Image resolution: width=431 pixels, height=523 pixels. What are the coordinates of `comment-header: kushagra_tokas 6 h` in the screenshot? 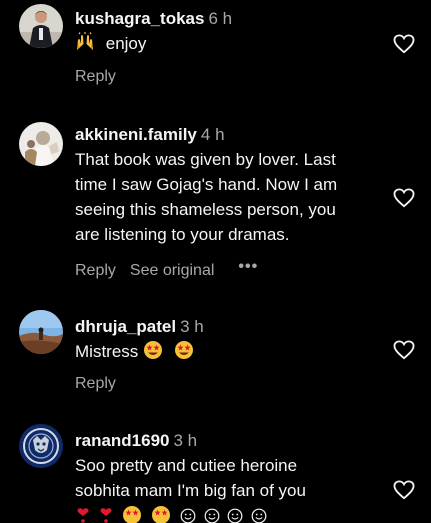 It's located at (227, 19).